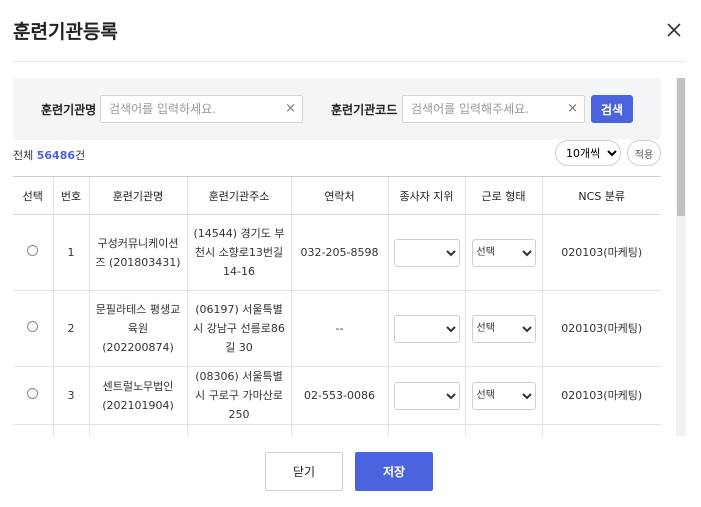 The height and width of the screenshot is (507, 701). Describe the element at coordinates (70, 328) in the screenshot. I see `row-number: 2` at that location.